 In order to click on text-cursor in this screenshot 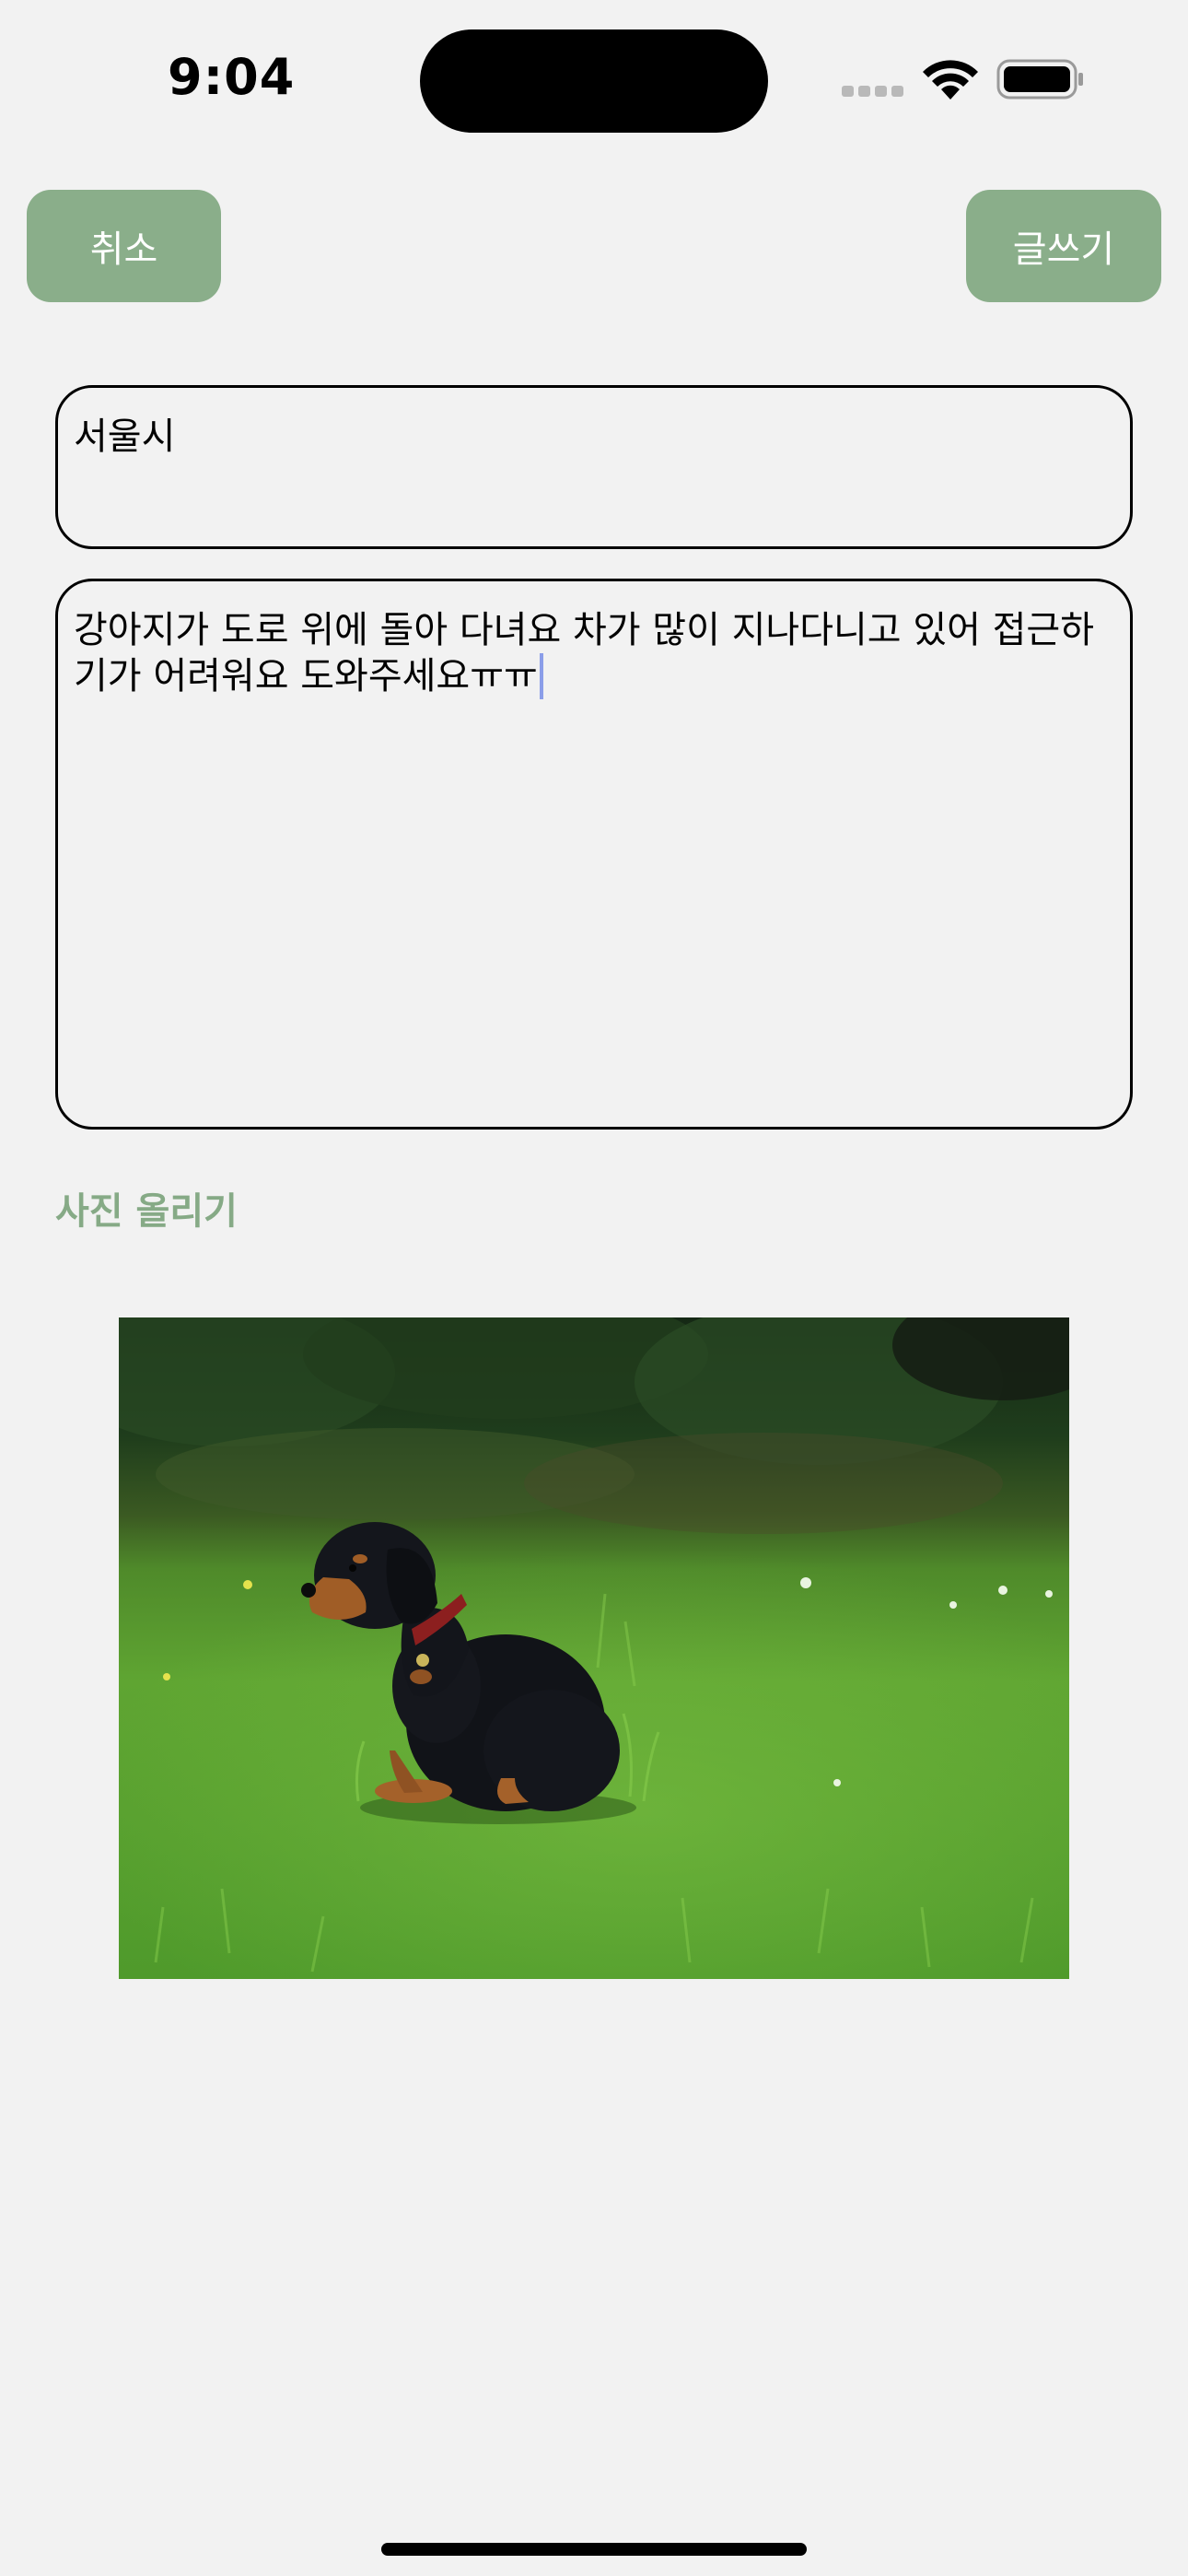, I will do `click(541, 676)`.